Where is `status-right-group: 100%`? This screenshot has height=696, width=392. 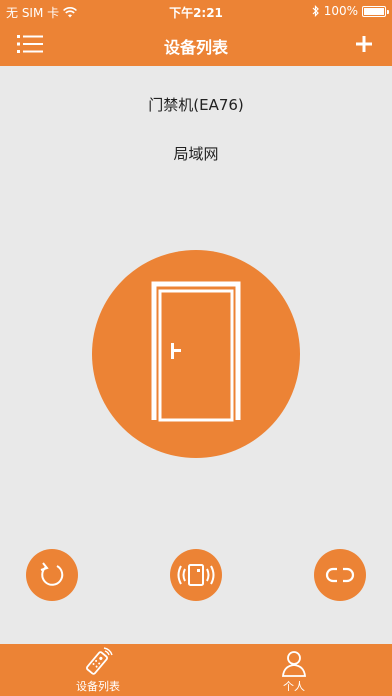
status-right-group: 100% is located at coordinates (350, 11).